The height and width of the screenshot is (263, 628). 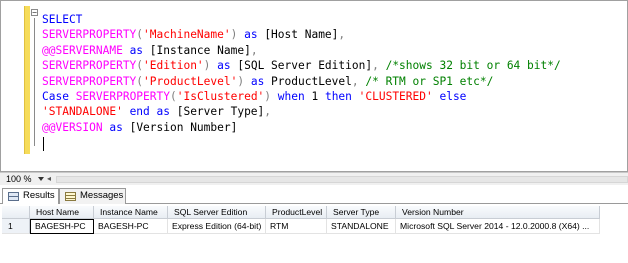 I want to click on code-token: 'MachineName', so click(x=187, y=35).